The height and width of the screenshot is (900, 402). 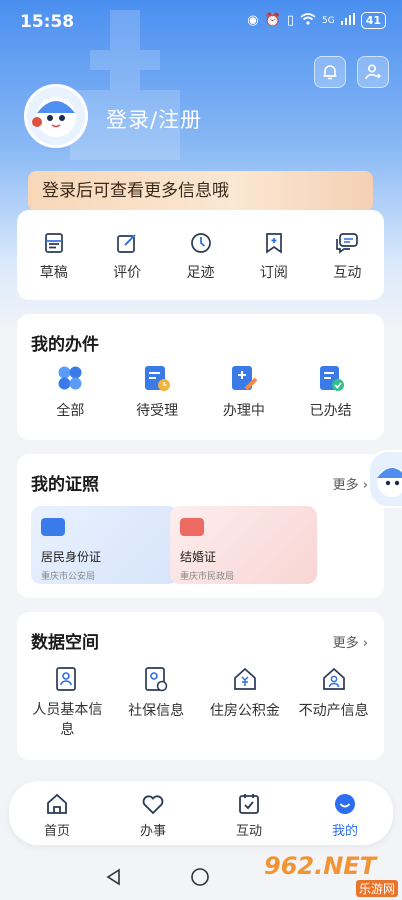 I want to click on tab-home: 首页, so click(x=57, y=813).